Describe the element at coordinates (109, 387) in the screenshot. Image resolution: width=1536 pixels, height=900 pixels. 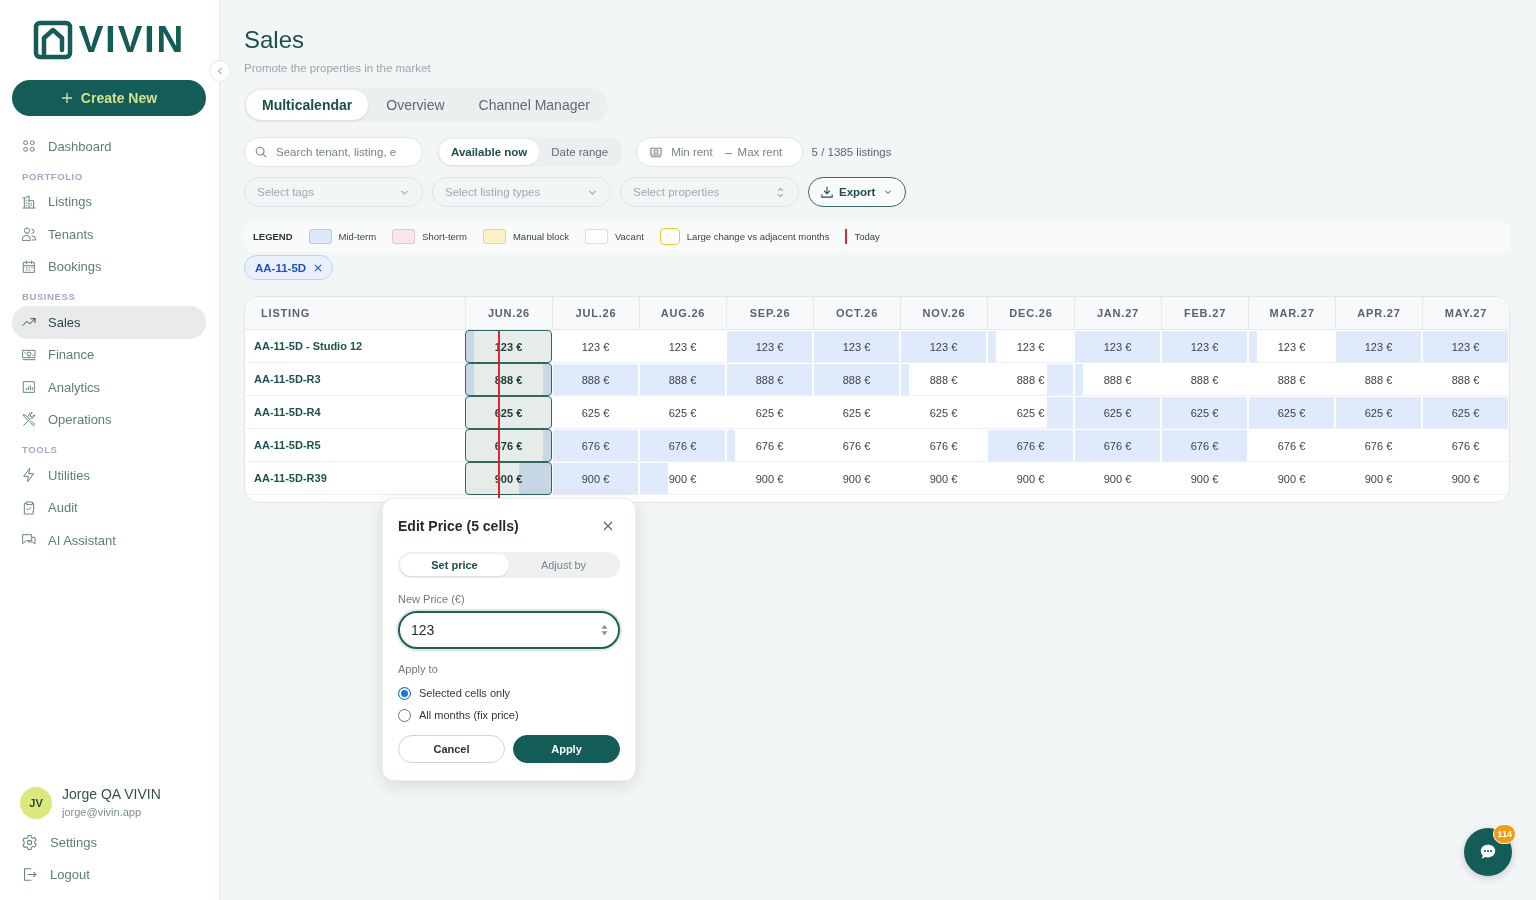
I see `nav-item: Analytics` at that location.